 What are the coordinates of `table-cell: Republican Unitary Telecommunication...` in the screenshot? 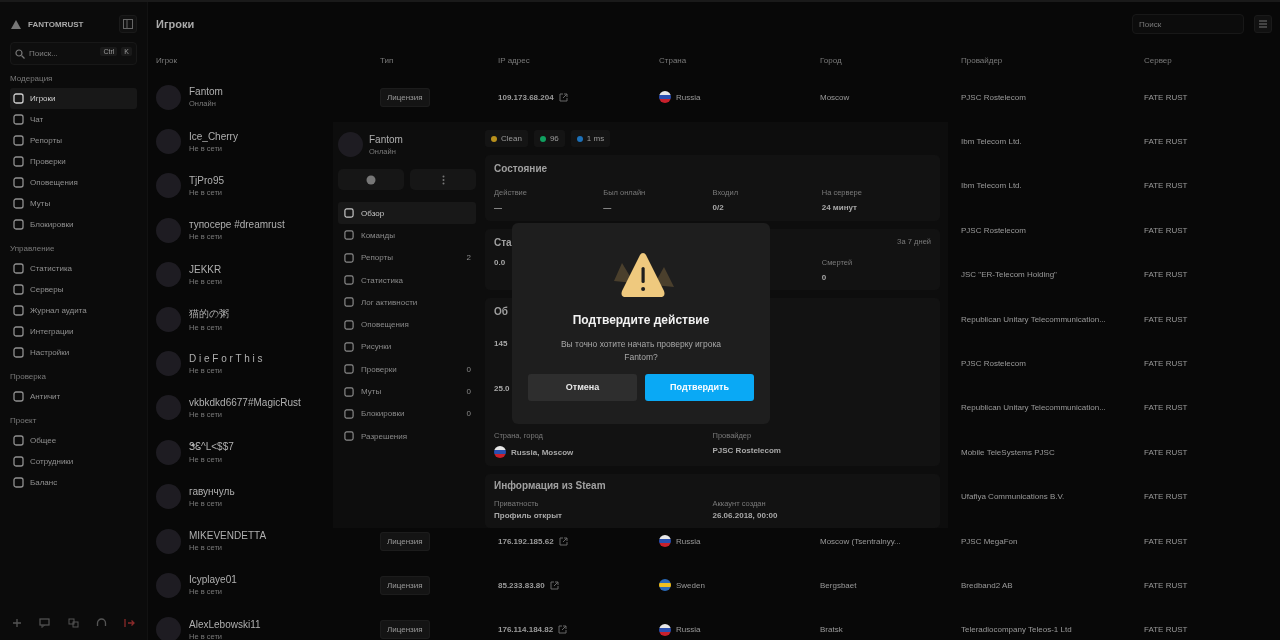 It's located at (1033, 408).